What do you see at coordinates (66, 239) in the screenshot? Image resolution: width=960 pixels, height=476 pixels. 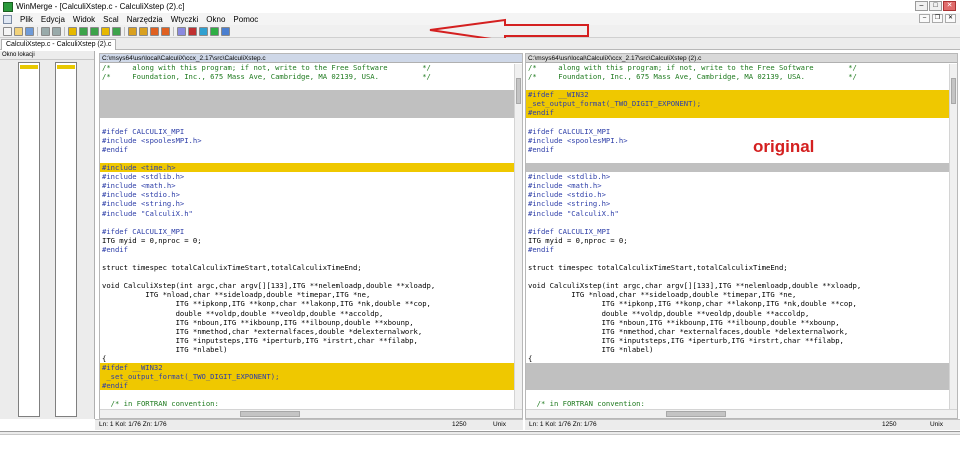 I see `location-right-strip` at bounding box center [66, 239].